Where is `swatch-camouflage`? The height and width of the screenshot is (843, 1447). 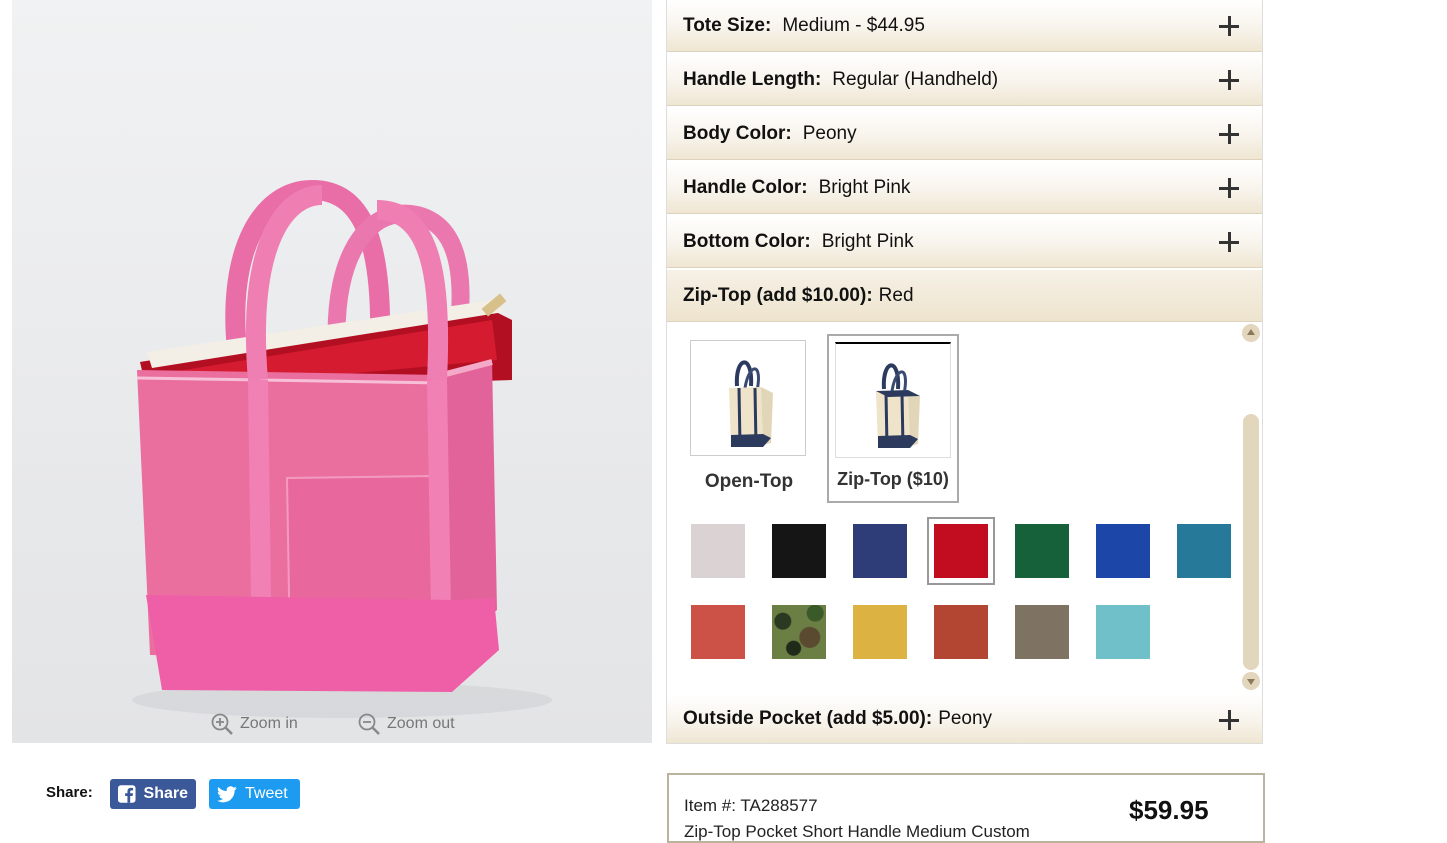
swatch-camouflage is located at coordinates (799, 632).